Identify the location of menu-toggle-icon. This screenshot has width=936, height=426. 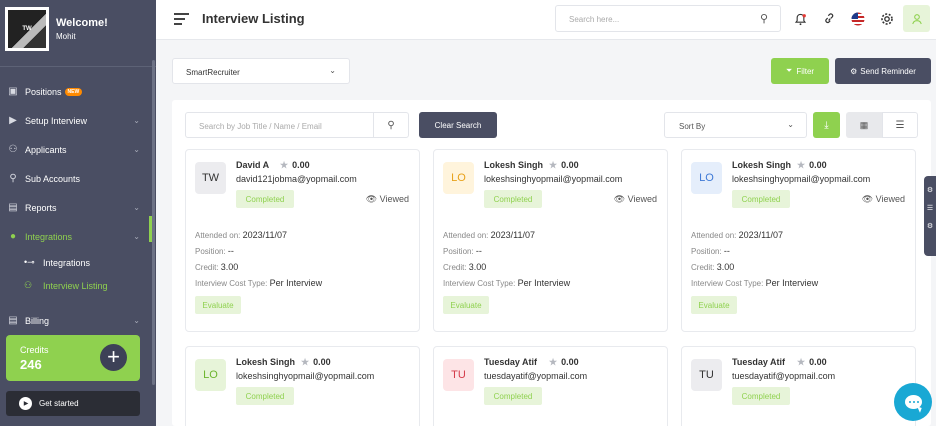
(181, 20).